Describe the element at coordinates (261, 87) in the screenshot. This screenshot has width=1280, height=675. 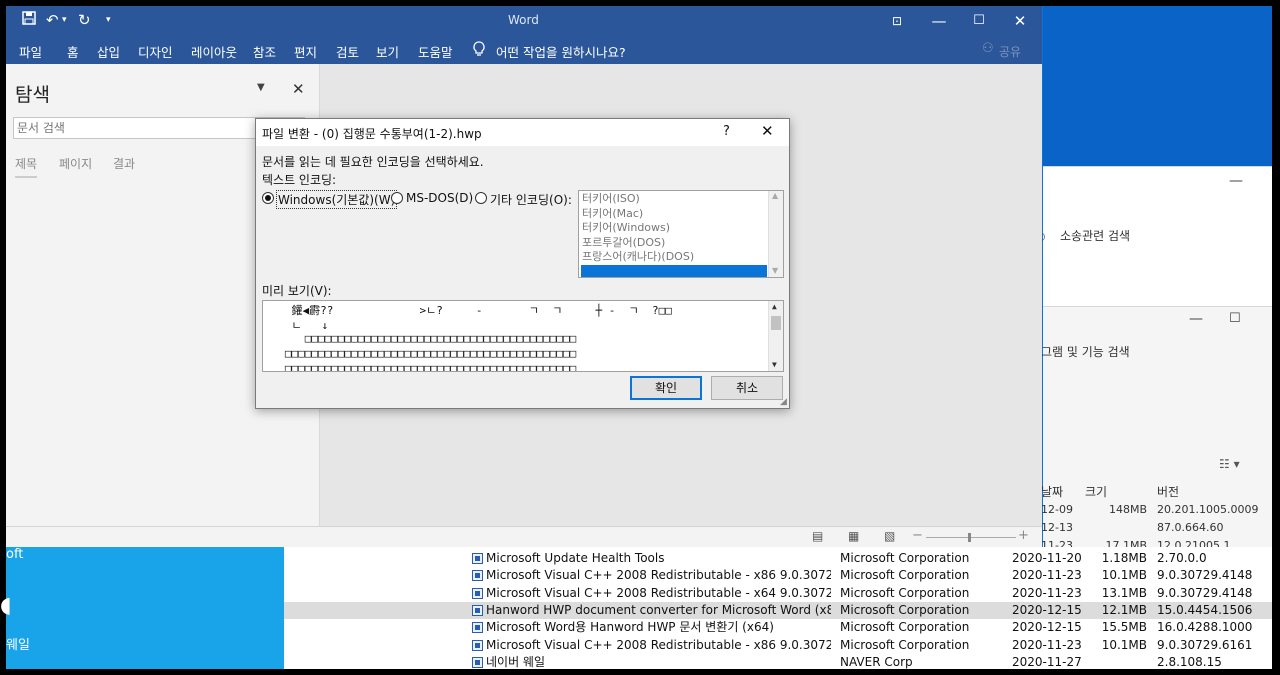
I see `pane-options-icon: ▼` at that location.